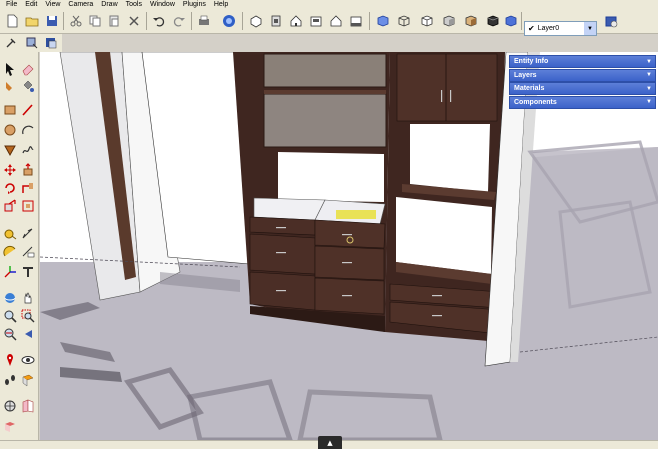 The width and height of the screenshot is (658, 449). What do you see at coordinates (10, 252) in the screenshot?
I see `protractor-icon` at bounding box center [10, 252].